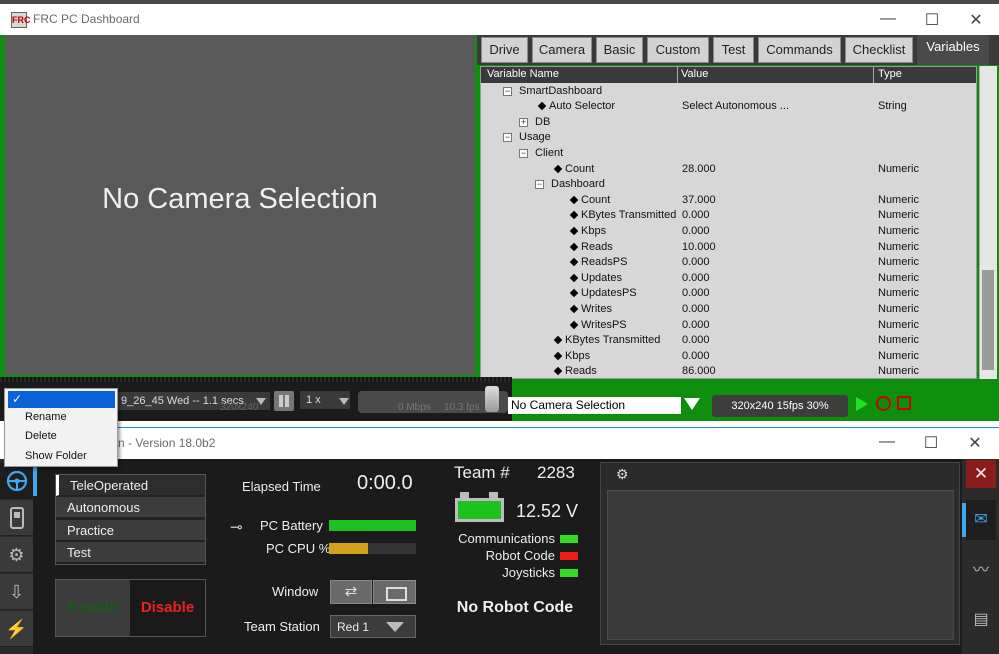 This screenshot has width=999, height=654. What do you see at coordinates (130, 530) in the screenshot?
I see `mode-practice: Practice` at bounding box center [130, 530].